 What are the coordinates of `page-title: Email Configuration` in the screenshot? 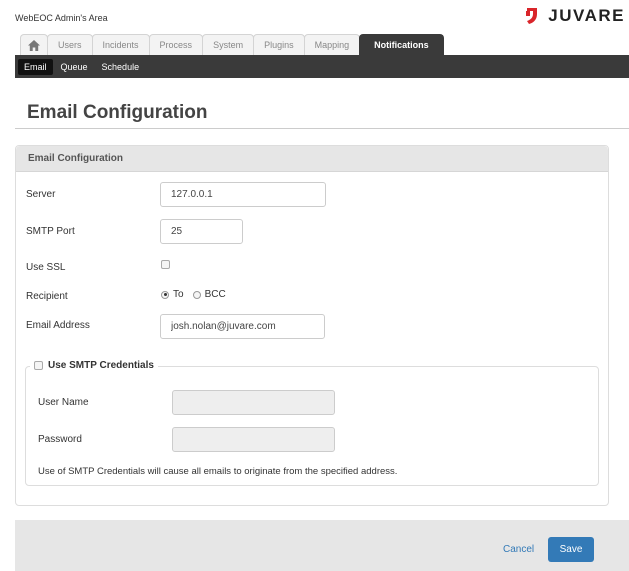 It's located at (117, 112).